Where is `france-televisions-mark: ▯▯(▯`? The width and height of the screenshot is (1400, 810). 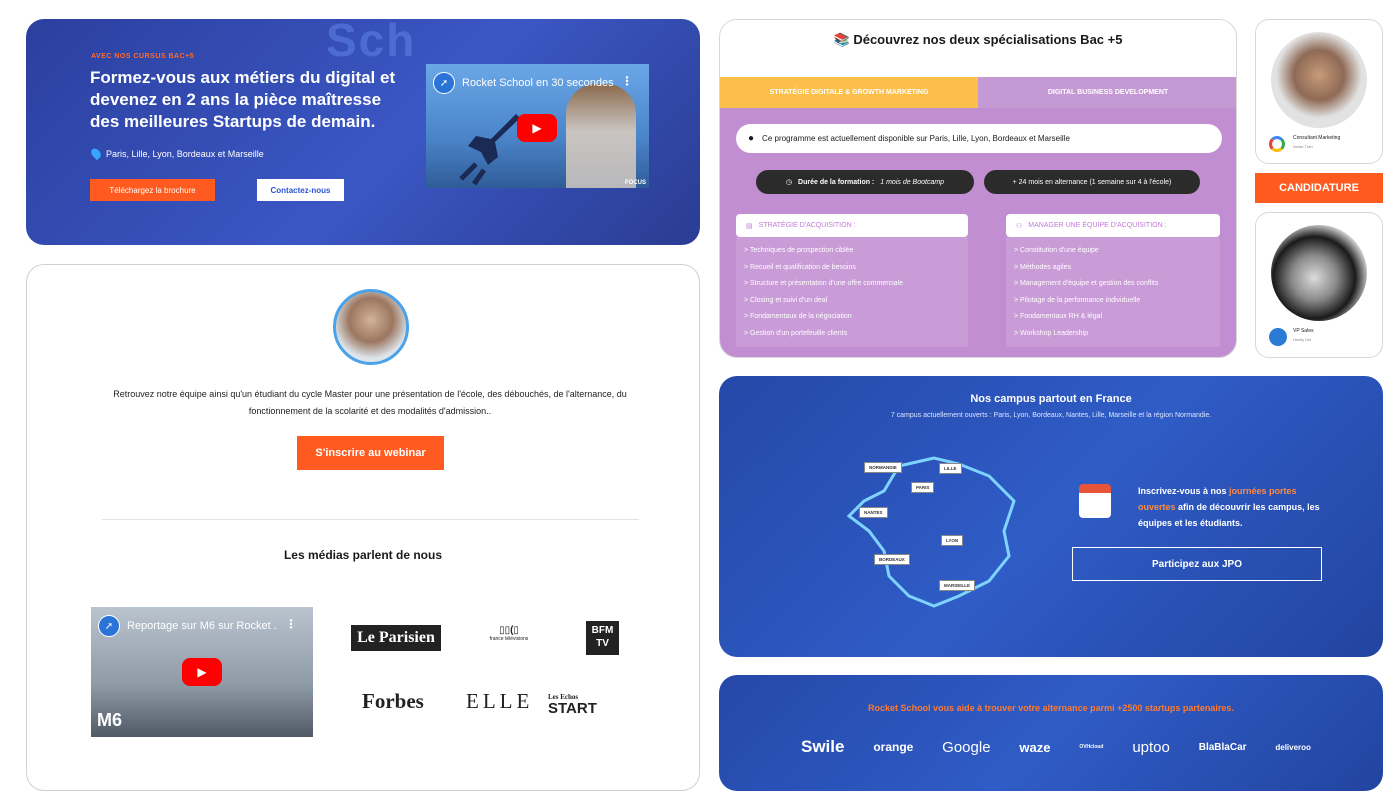 france-televisions-mark: ▯▯(▯ is located at coordinates (509, 630).